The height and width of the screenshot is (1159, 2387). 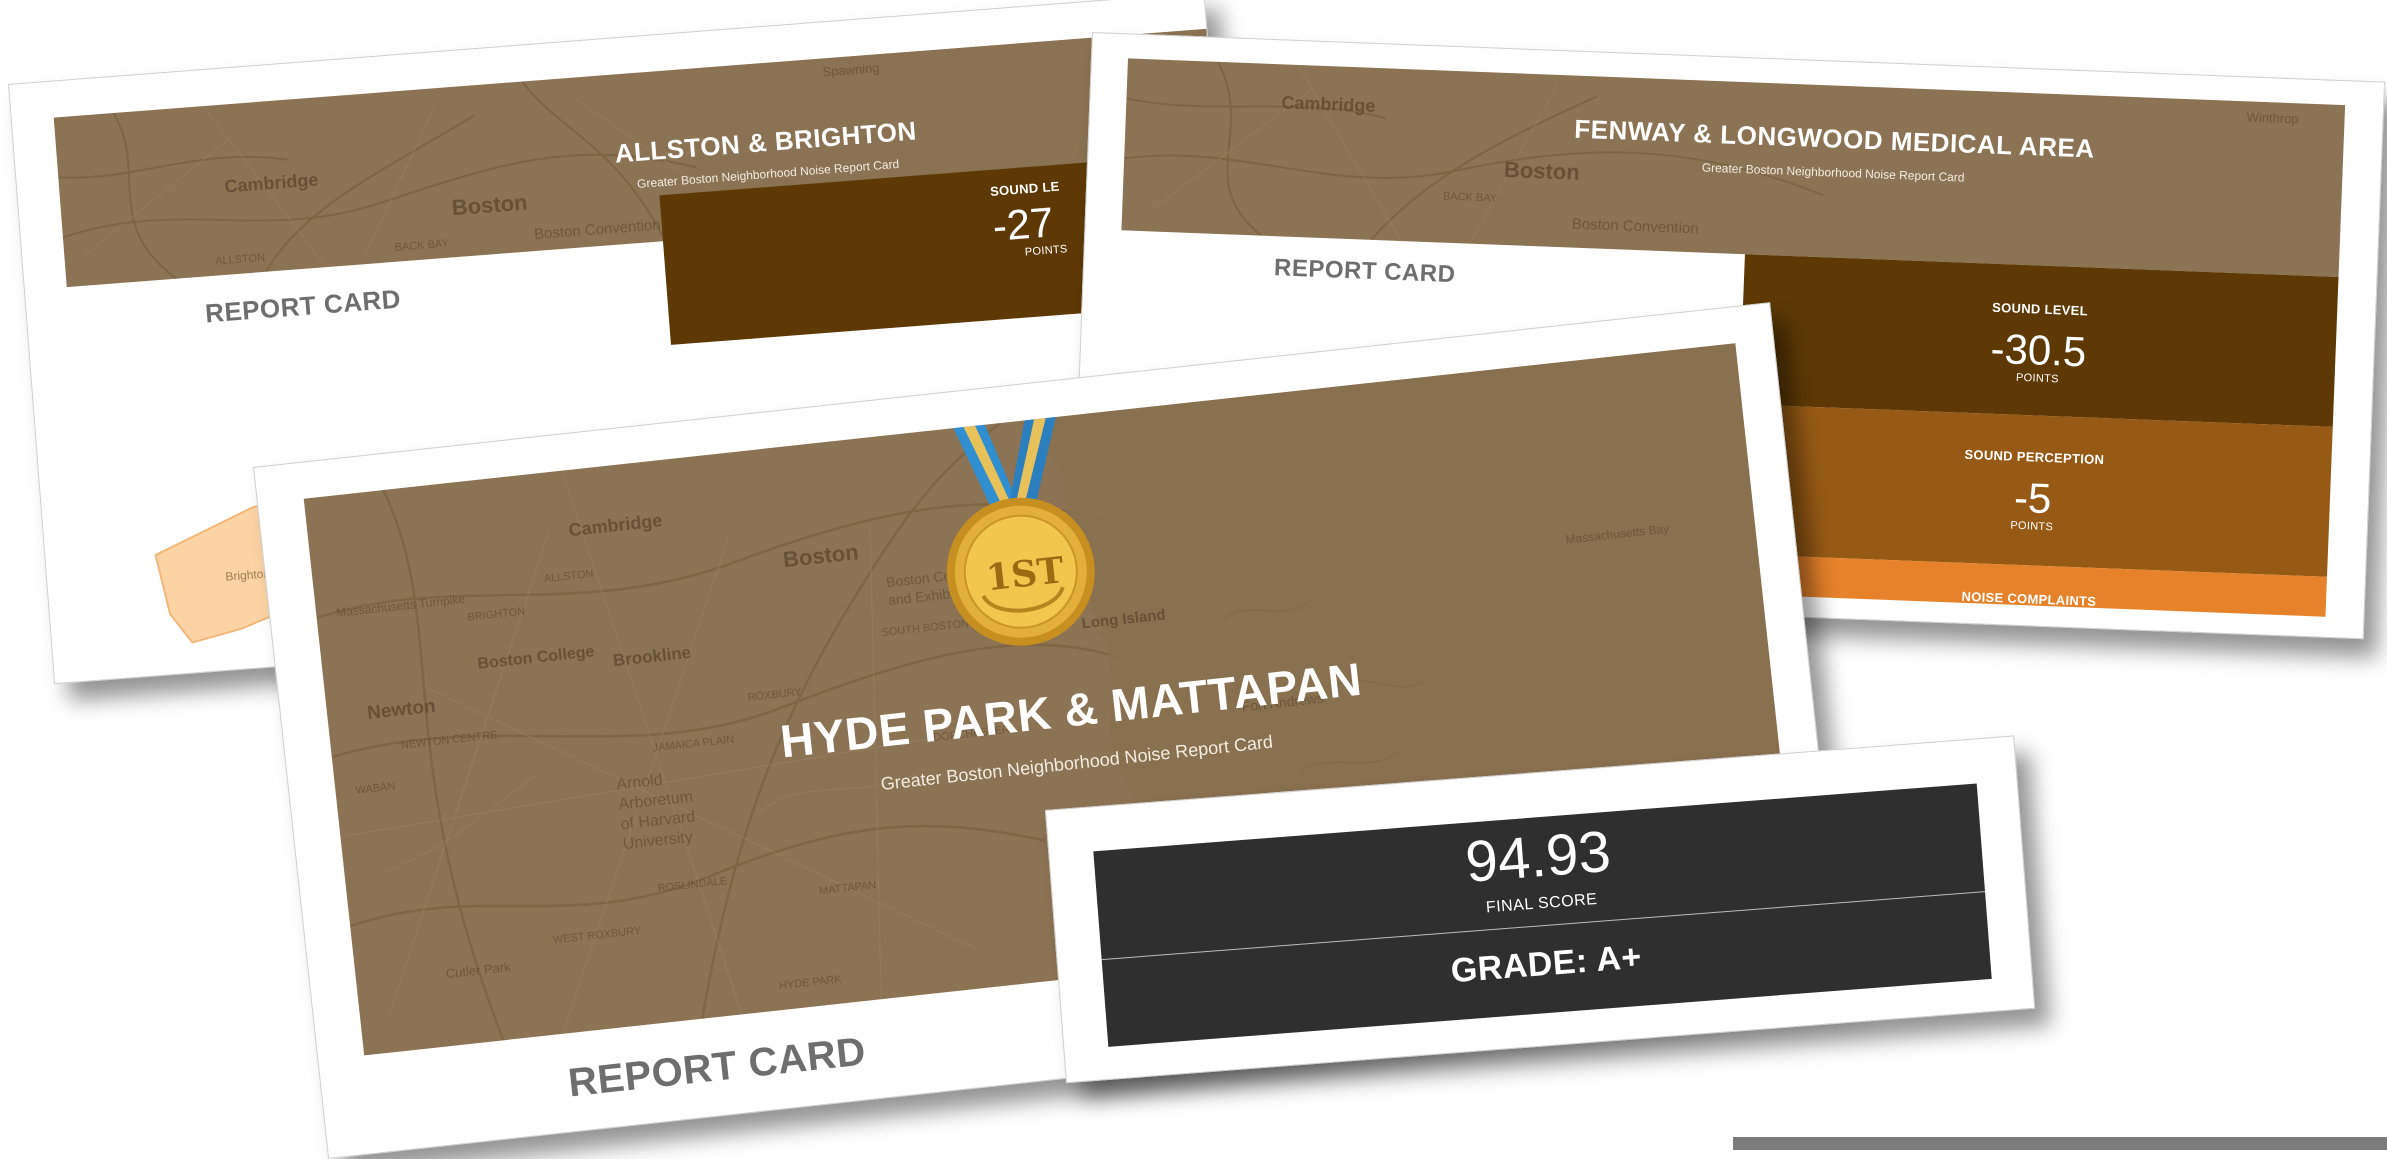 What do you see at coordinates (1025, 188) in the screenshot?
I see `allston-sound-level-label: SOUND LE` at bounding box center [1025, 188].